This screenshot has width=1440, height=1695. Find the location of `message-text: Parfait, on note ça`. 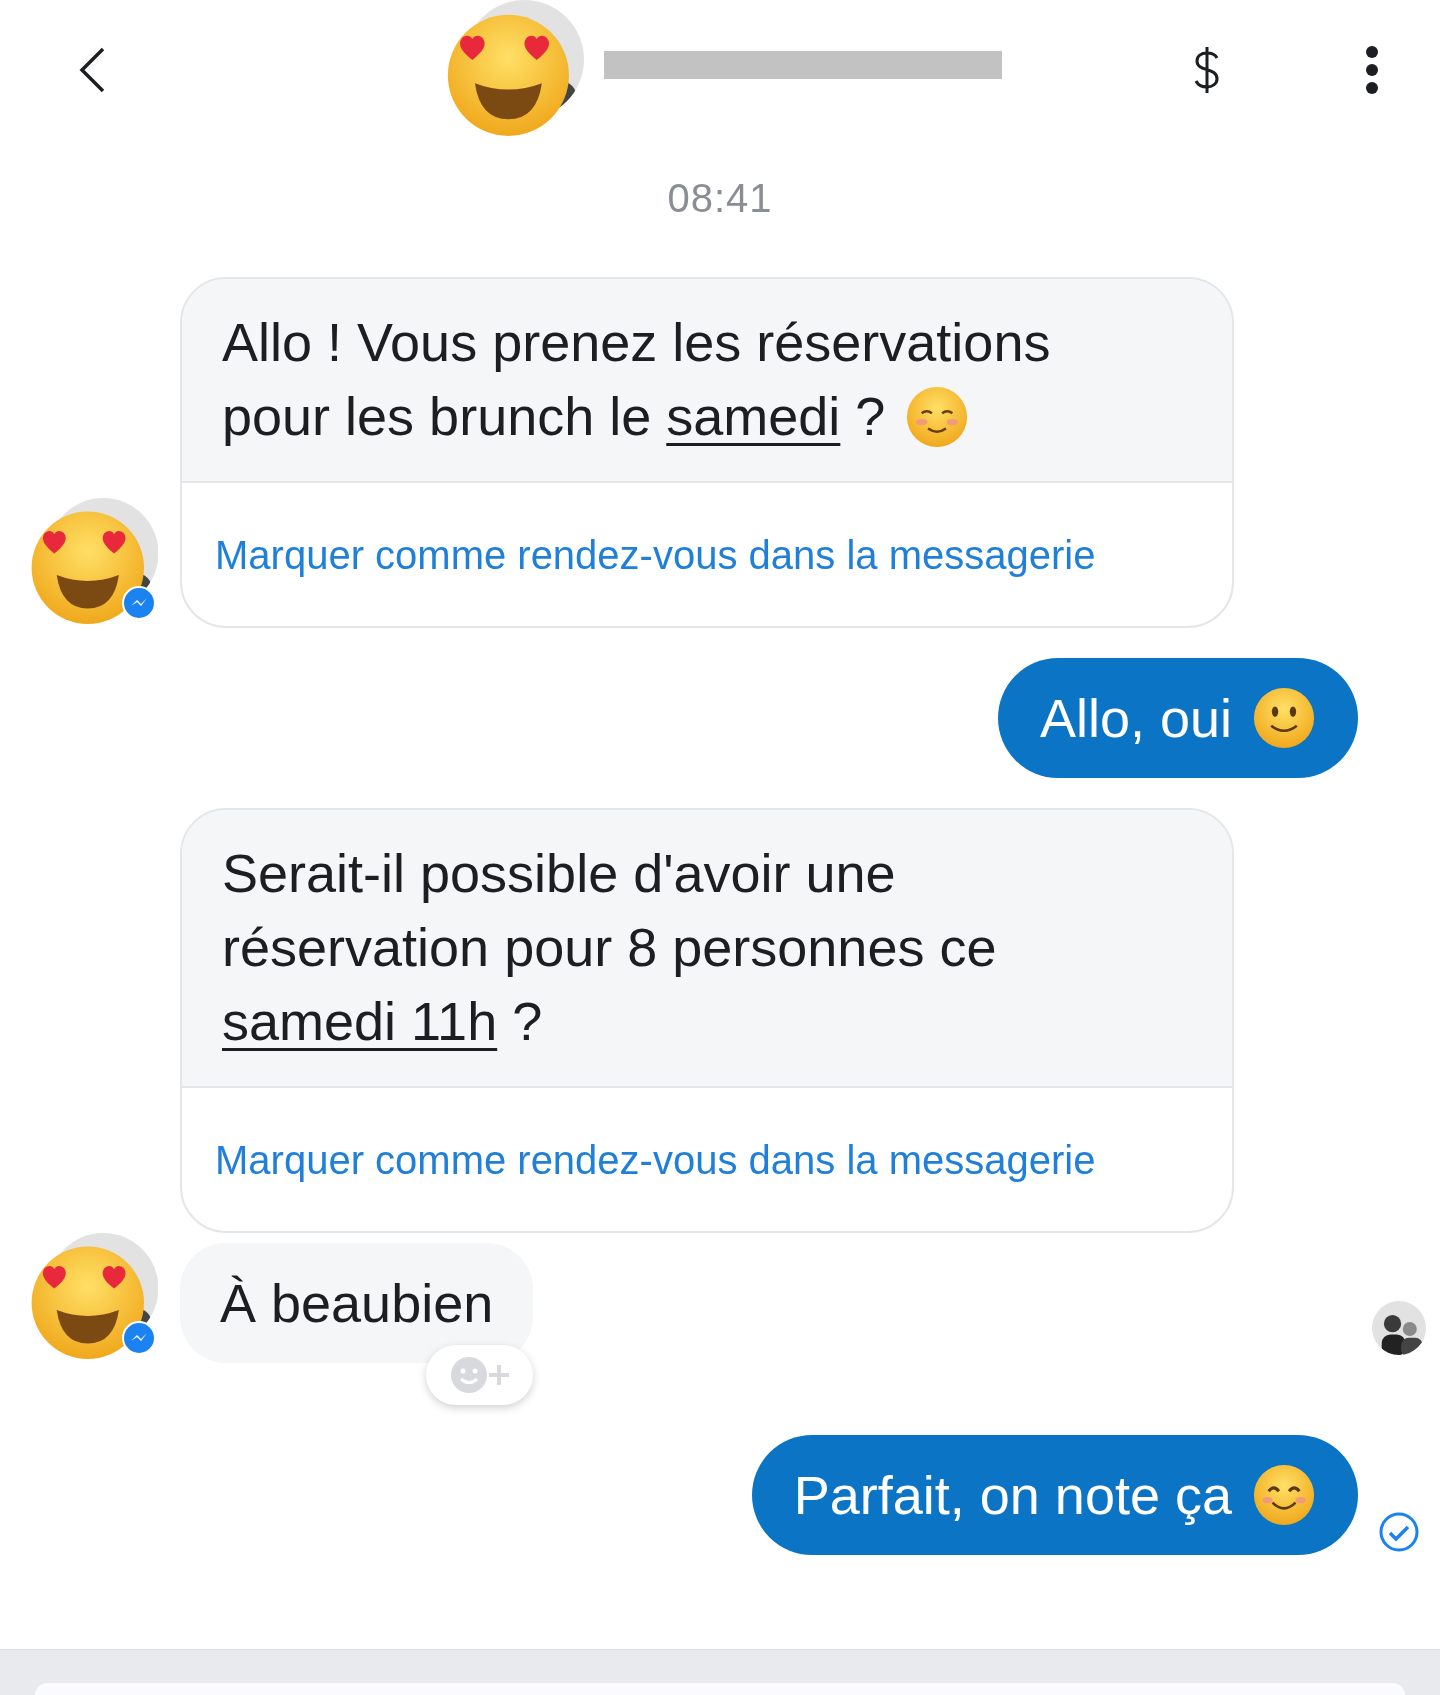

message-text: Parfait, on note ça is located at coordinates (1012, 1495).